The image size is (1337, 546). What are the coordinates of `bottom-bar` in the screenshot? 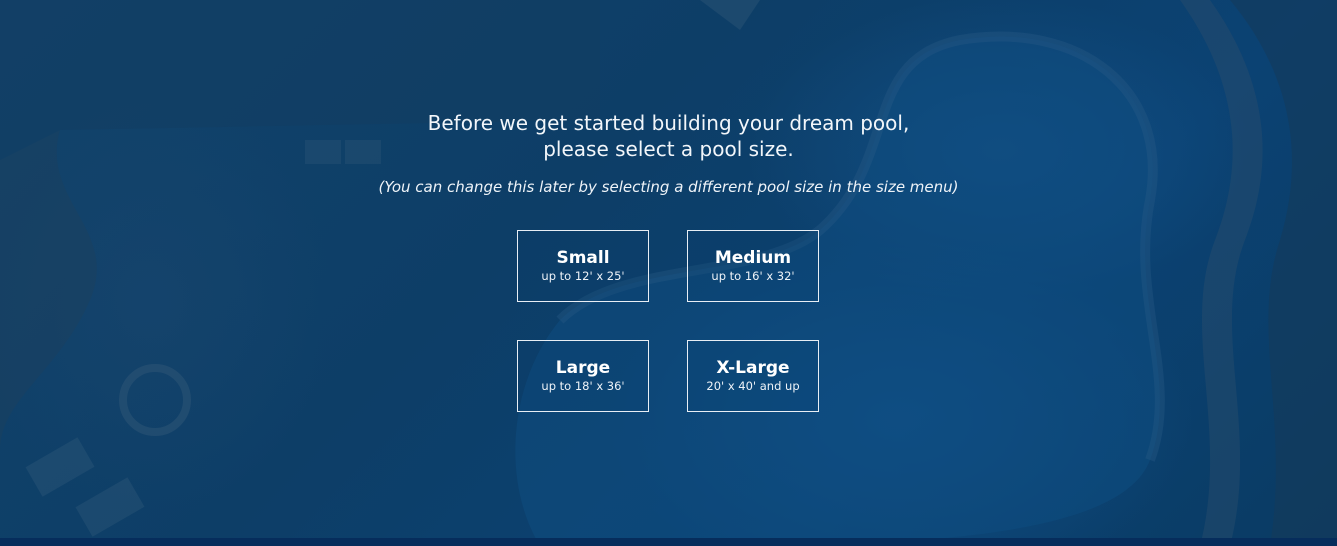 It's located at (668, 542).